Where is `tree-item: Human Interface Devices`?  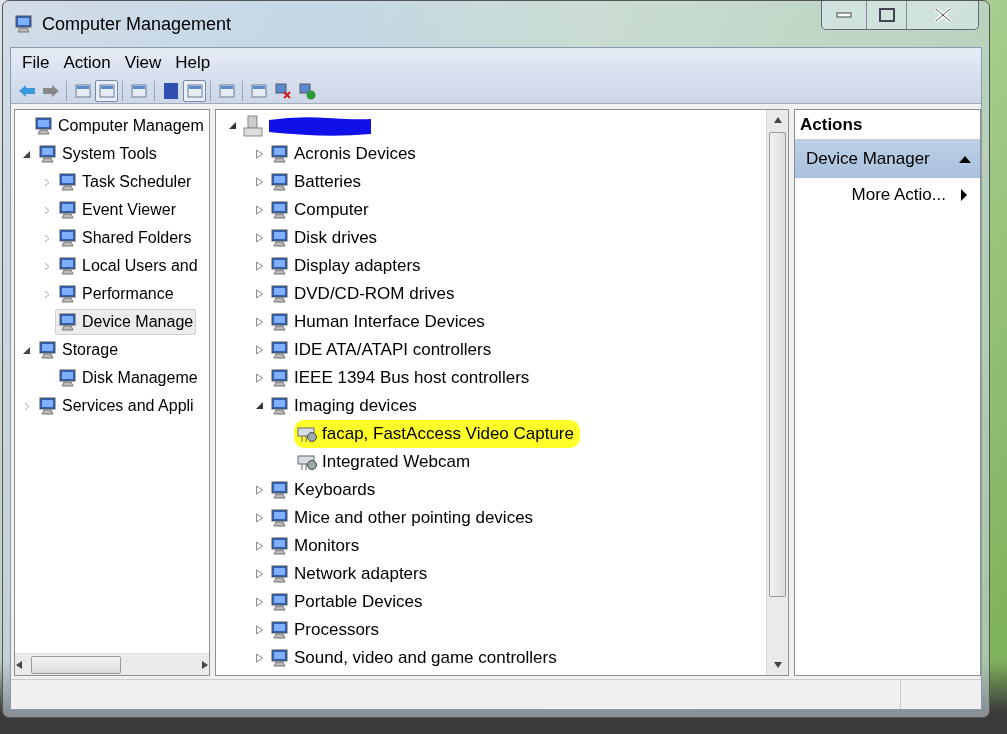 tree-item: Human Interface Devices is located at coordinates (377, 322).